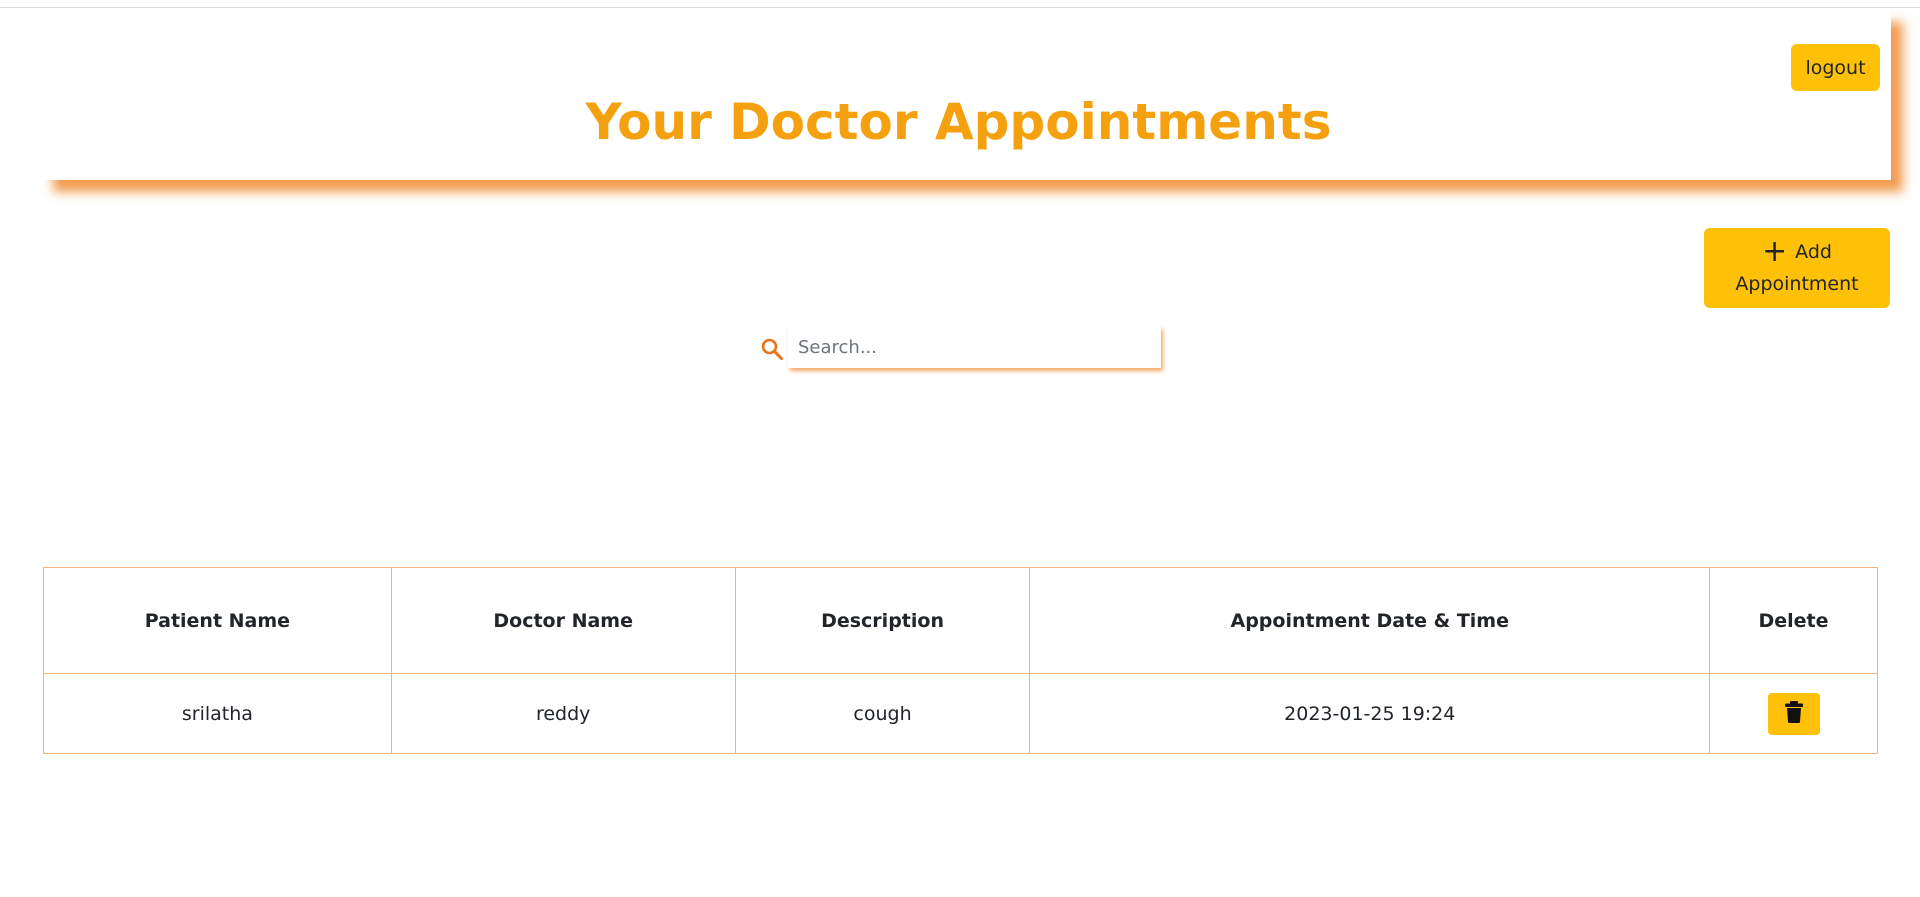  What do you see at coordinates (772, 349) in the screenshot?
I see `search-icon` at bounding box center [772, 349].